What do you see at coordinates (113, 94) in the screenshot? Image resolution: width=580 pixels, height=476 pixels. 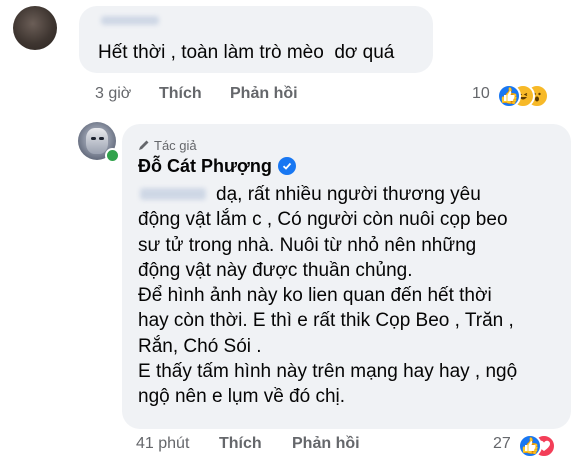 I see `comment-timestamp: 3 giờ` at bounding box center [113, 94].